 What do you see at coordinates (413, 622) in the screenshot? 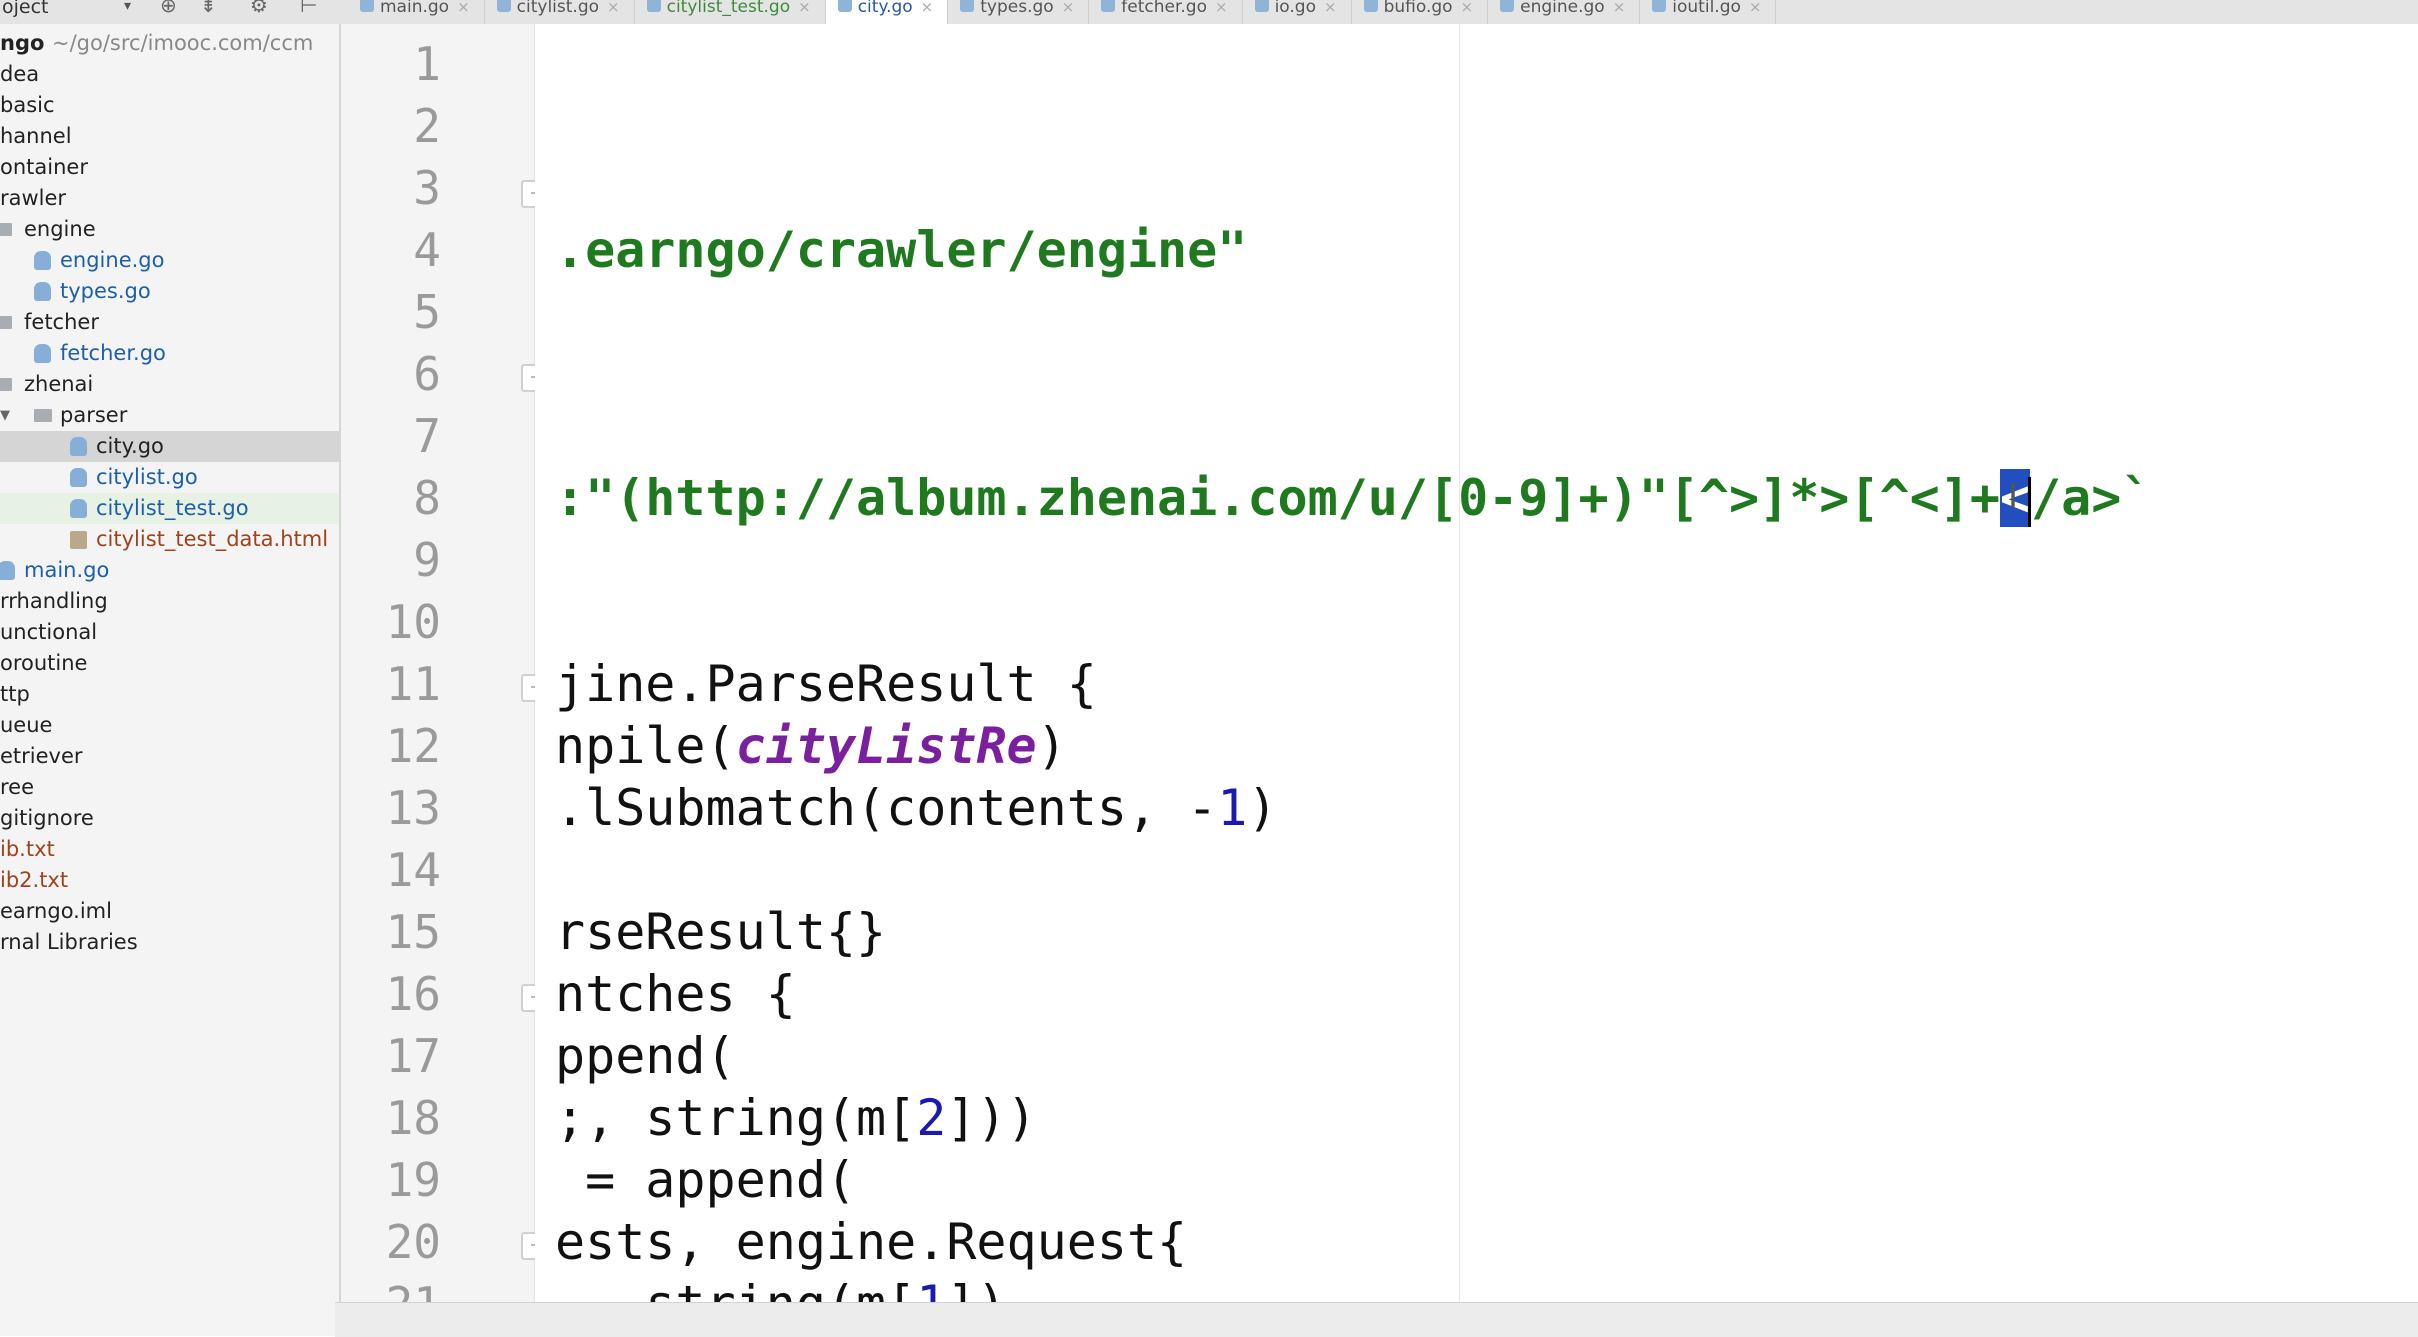
I see `line-number: 10` at bounding box center [413, 622].